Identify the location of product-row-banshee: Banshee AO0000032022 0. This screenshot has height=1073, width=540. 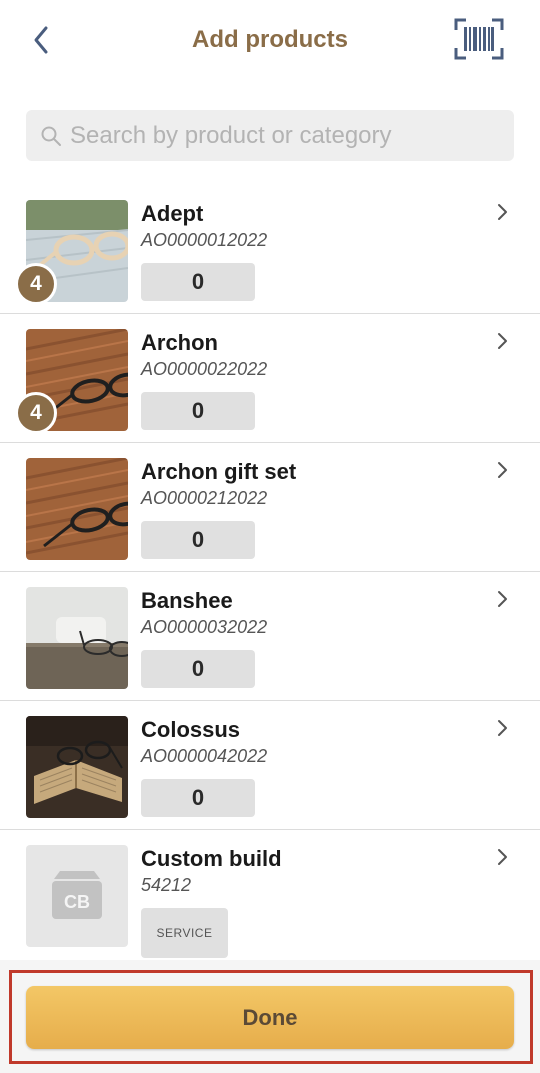
(270, 636).